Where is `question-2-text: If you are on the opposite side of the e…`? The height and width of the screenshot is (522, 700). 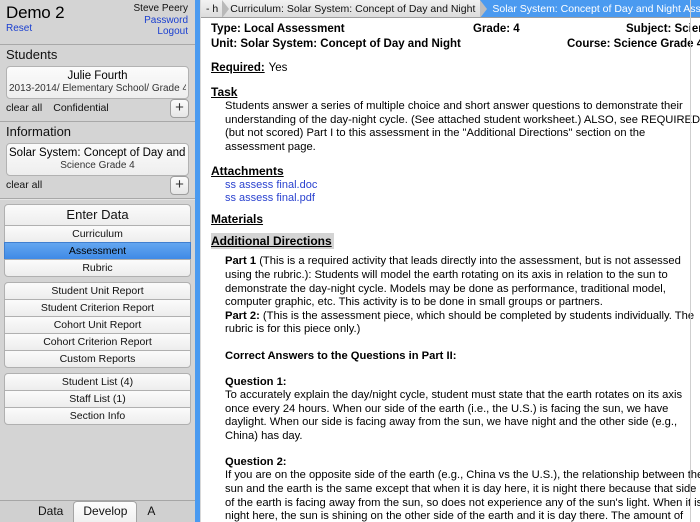 question-2-text: If you are on the opposite side of the e… is located at coordinates (462, 495).